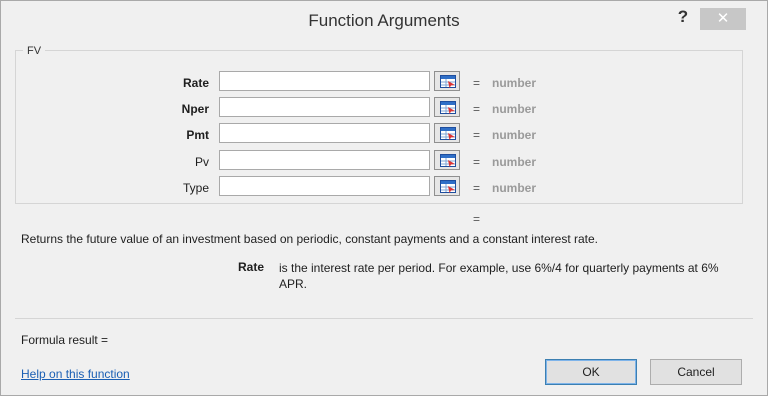 The image size is (768, 396). Describe the element at coordinates (477, 83) in the screenshot. I see `rate-equals: =` at that location.